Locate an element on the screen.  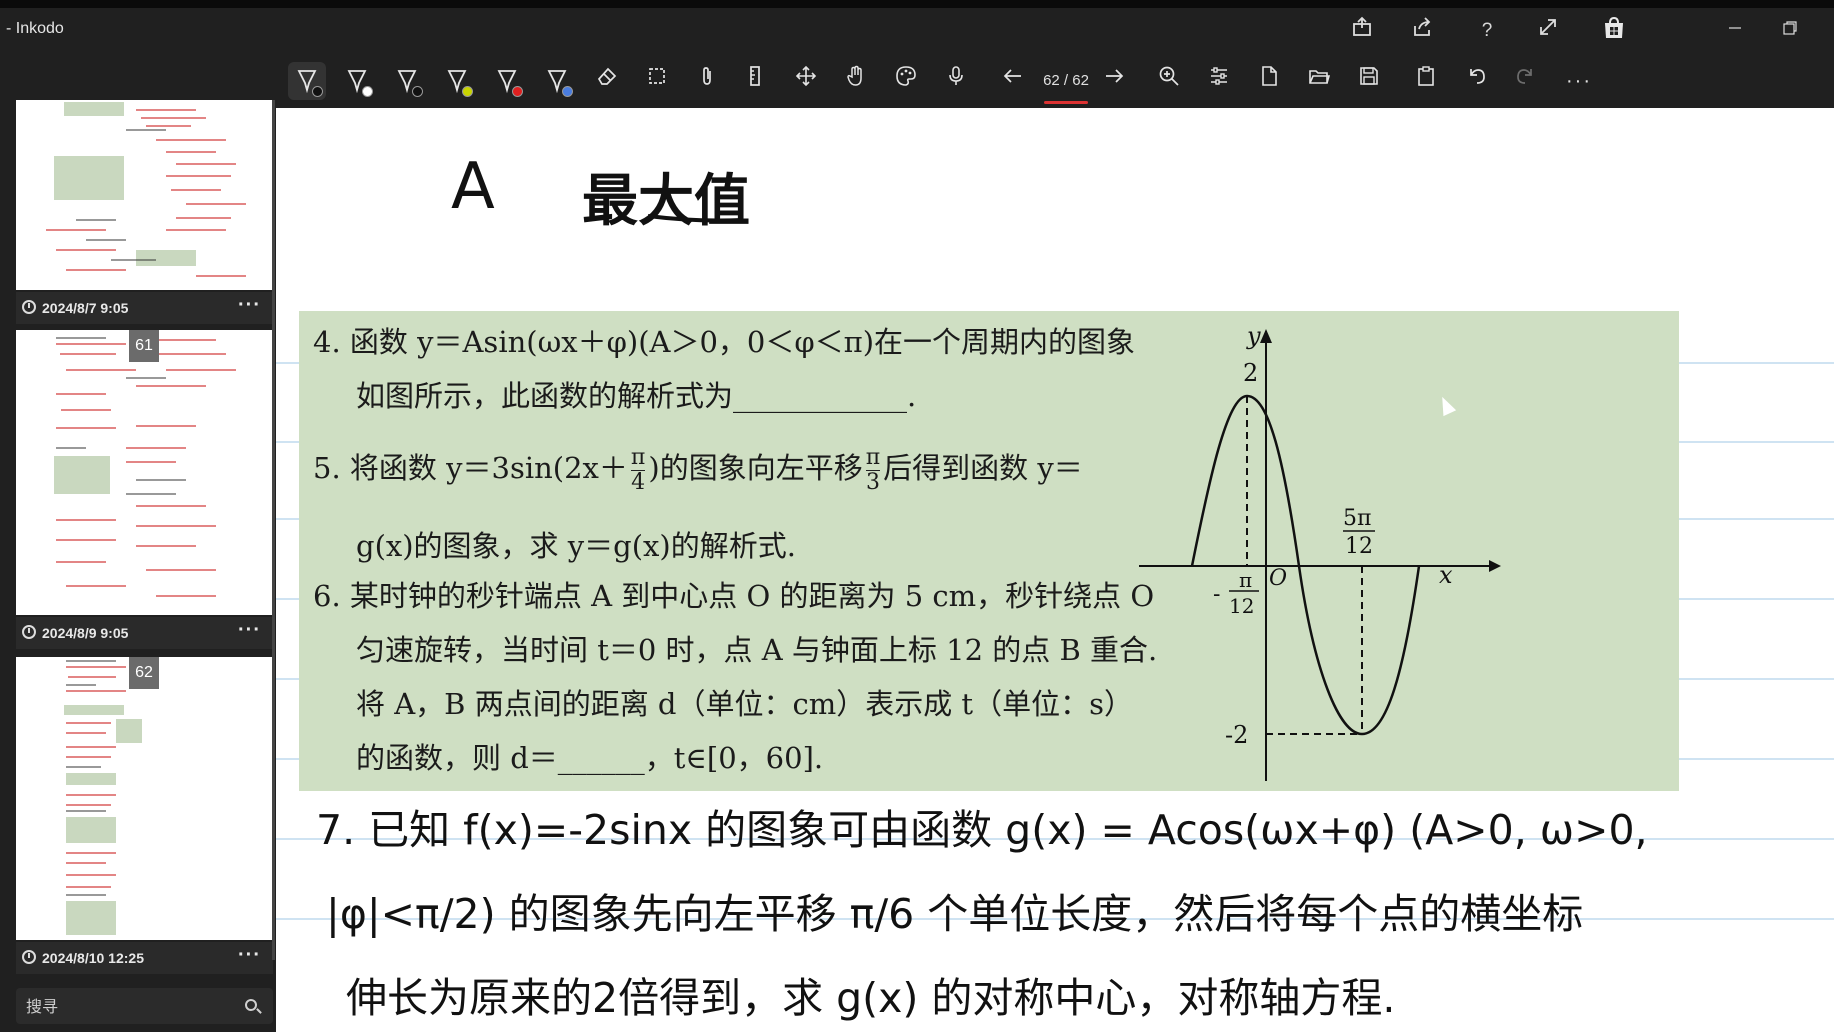
page-indicator: 62 / 62 is located at coordinates (1066, 80).